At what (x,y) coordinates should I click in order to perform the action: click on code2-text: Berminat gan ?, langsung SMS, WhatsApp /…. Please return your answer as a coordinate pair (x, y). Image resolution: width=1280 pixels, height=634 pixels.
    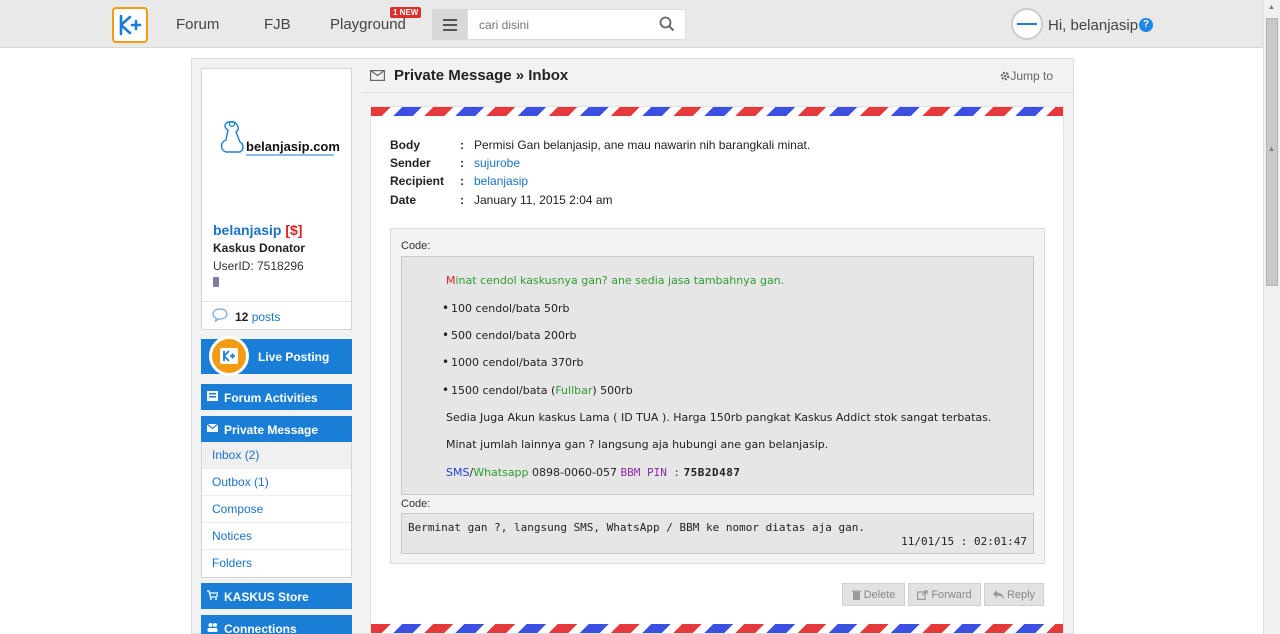
    Looking at the image, I should click on (636, 527).